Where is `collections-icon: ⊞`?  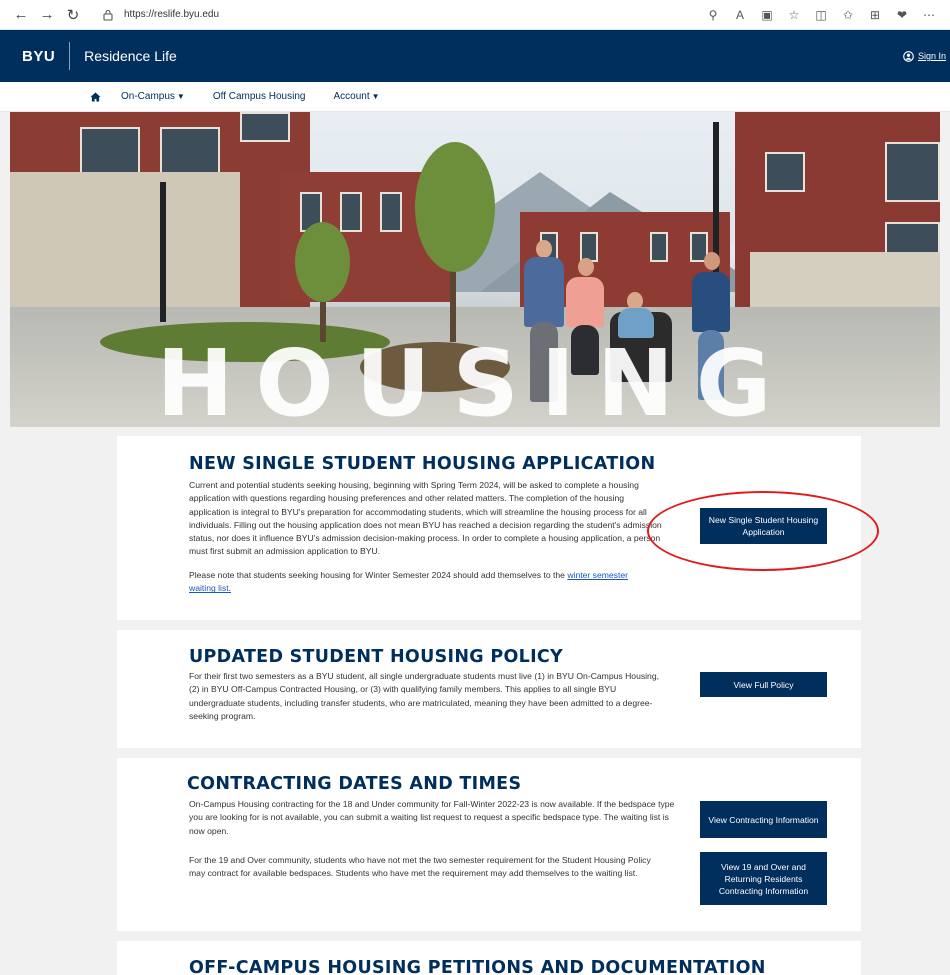 collections-icon: ⊞ is located at coordinates (875, 15).